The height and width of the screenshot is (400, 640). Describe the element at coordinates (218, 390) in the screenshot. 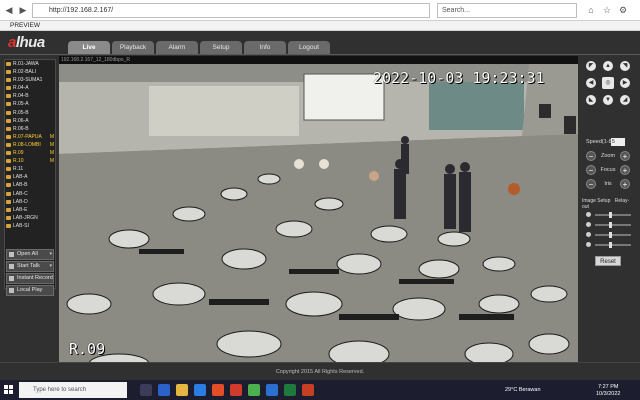

I see `app-icon` at that location.